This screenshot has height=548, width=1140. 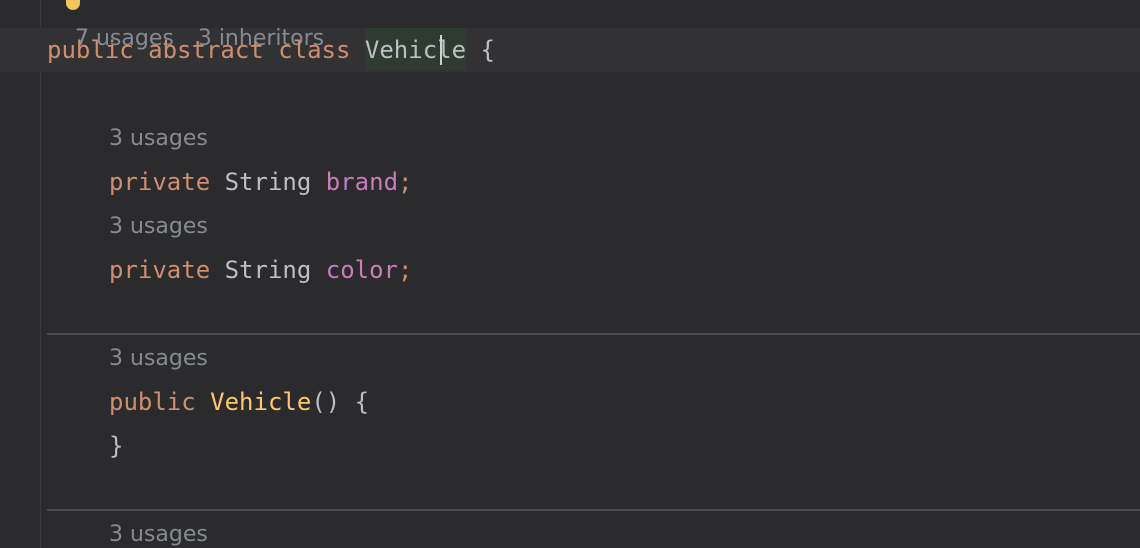 What do you see at coordinates (362, 402) in the screenshot?
I see `constructor-brace-open: {` at bounding box center [362, 402].